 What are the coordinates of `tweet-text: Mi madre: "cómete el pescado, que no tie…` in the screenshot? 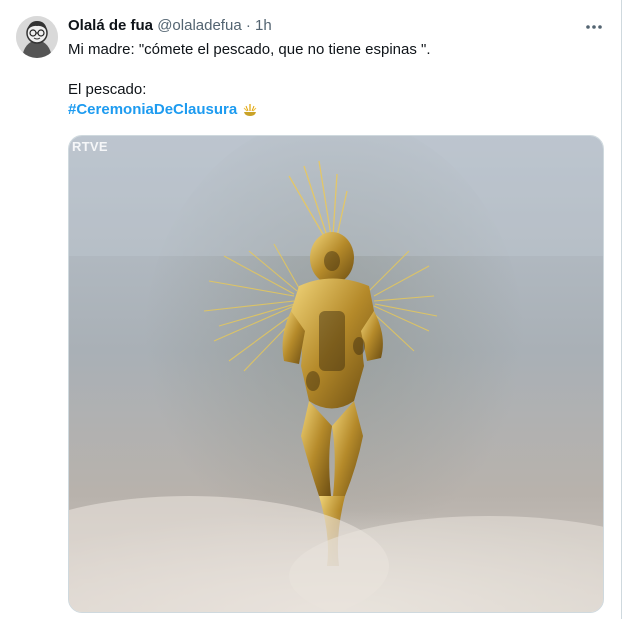 It's located at (249, 80).